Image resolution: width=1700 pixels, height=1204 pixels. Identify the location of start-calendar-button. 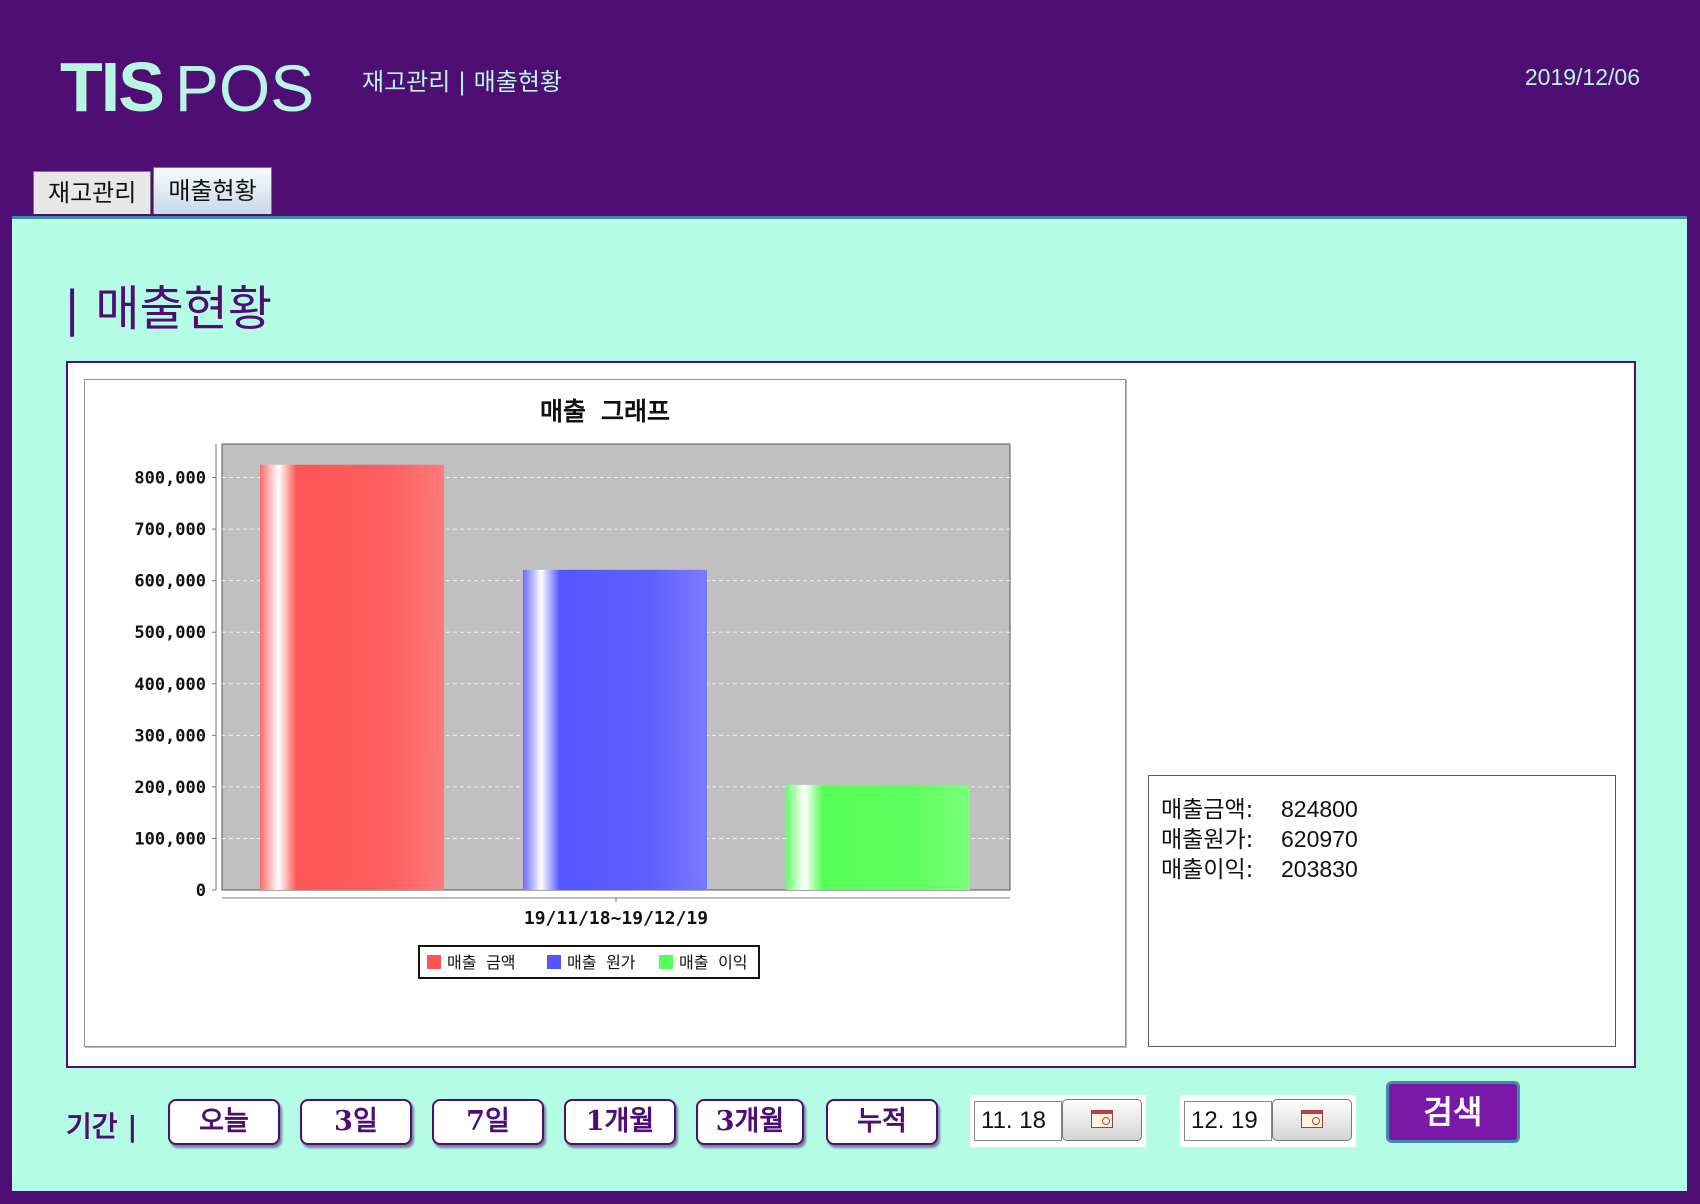
(1102, 1120).